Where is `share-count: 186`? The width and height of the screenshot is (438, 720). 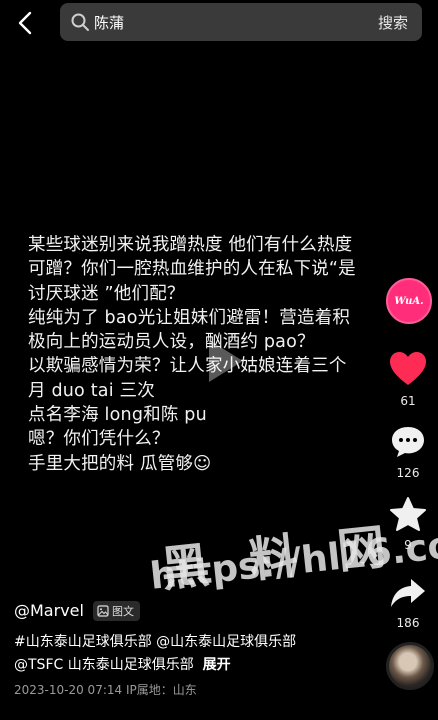
share-count: 186 is located at coordinates (408, 623).